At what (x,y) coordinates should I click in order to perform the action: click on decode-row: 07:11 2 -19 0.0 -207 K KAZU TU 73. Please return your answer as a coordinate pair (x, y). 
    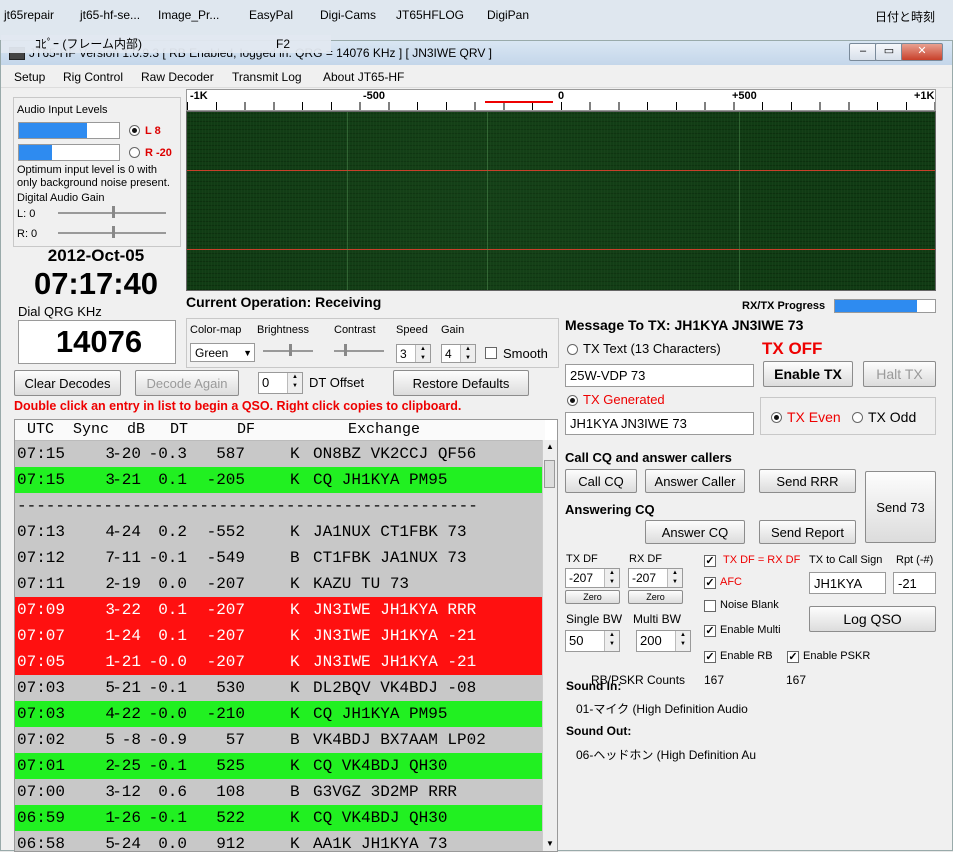
    Looking at the image, I should click on (279, 584).